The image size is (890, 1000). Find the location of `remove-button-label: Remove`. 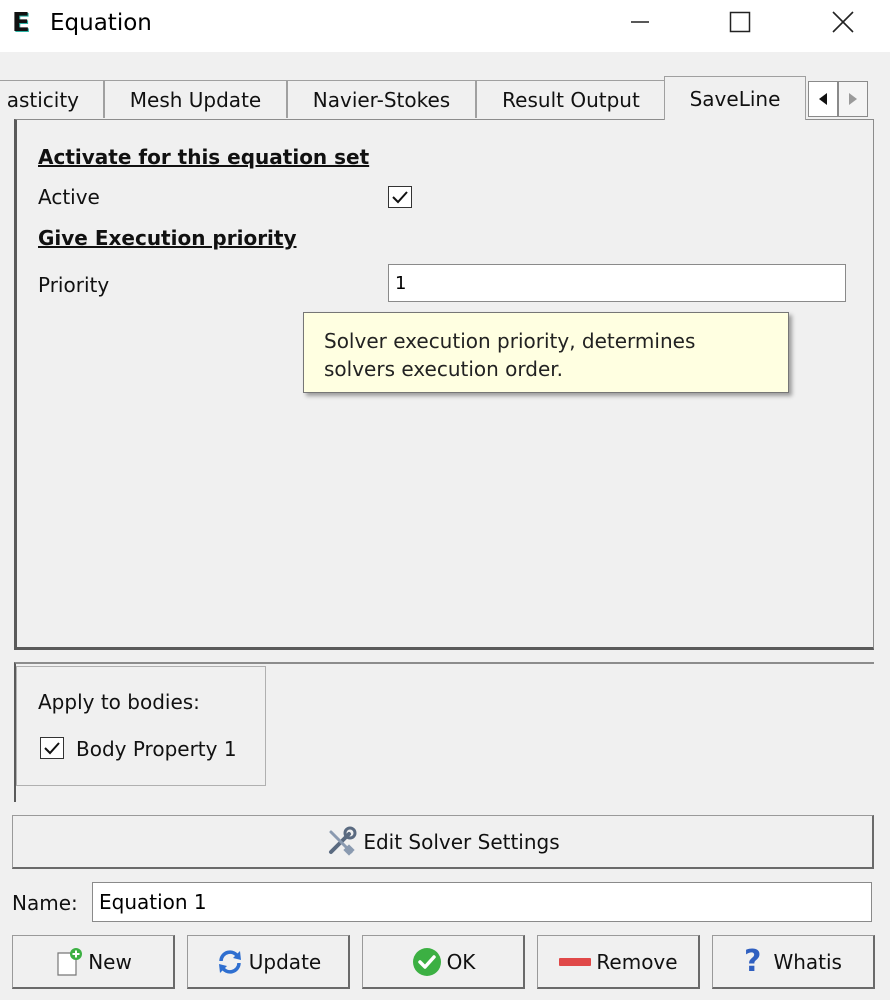

remove-button-label: Remove is located at coordinates (637, 961).